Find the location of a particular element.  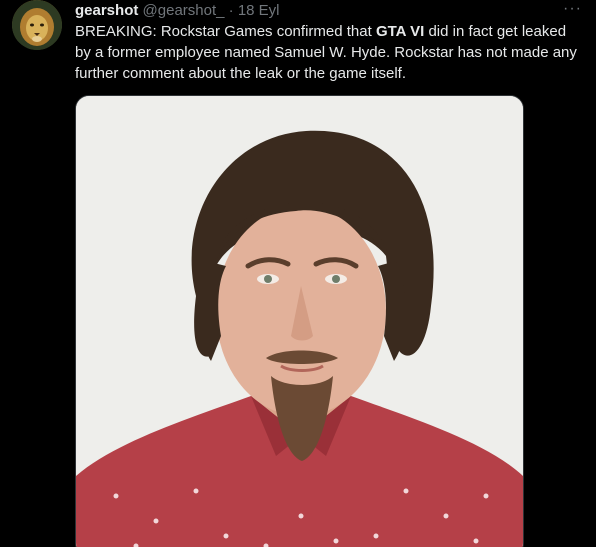

tweet-header: gearshot @gearshot_ · 18 Eyl is located at coordinates (177, 11).